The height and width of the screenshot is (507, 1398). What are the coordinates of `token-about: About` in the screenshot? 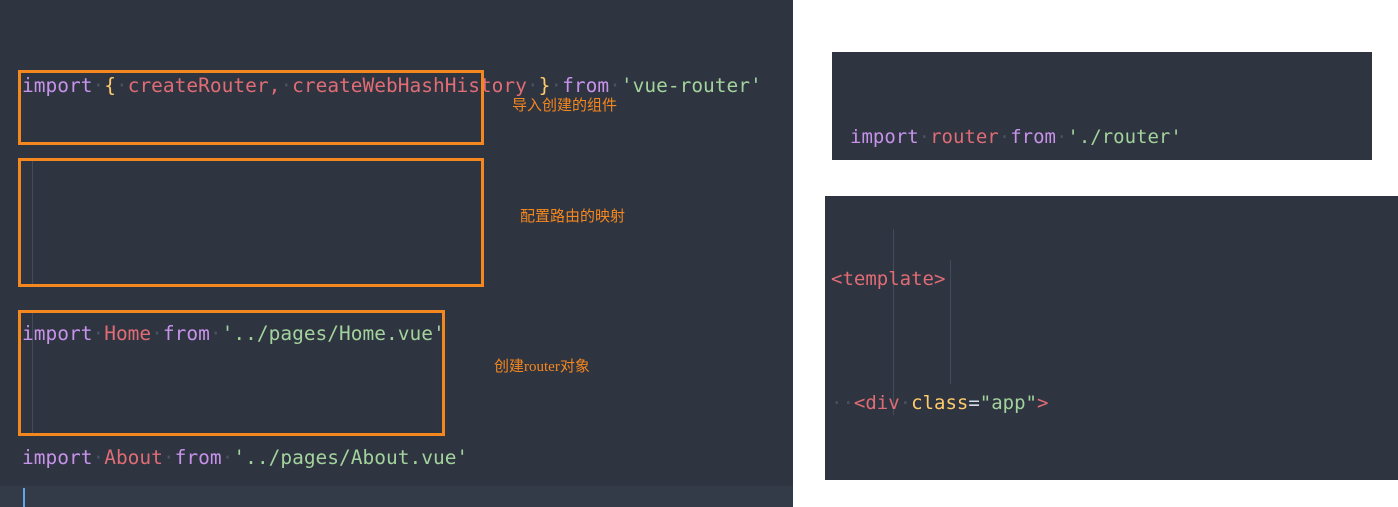 It's located at (133, 457).